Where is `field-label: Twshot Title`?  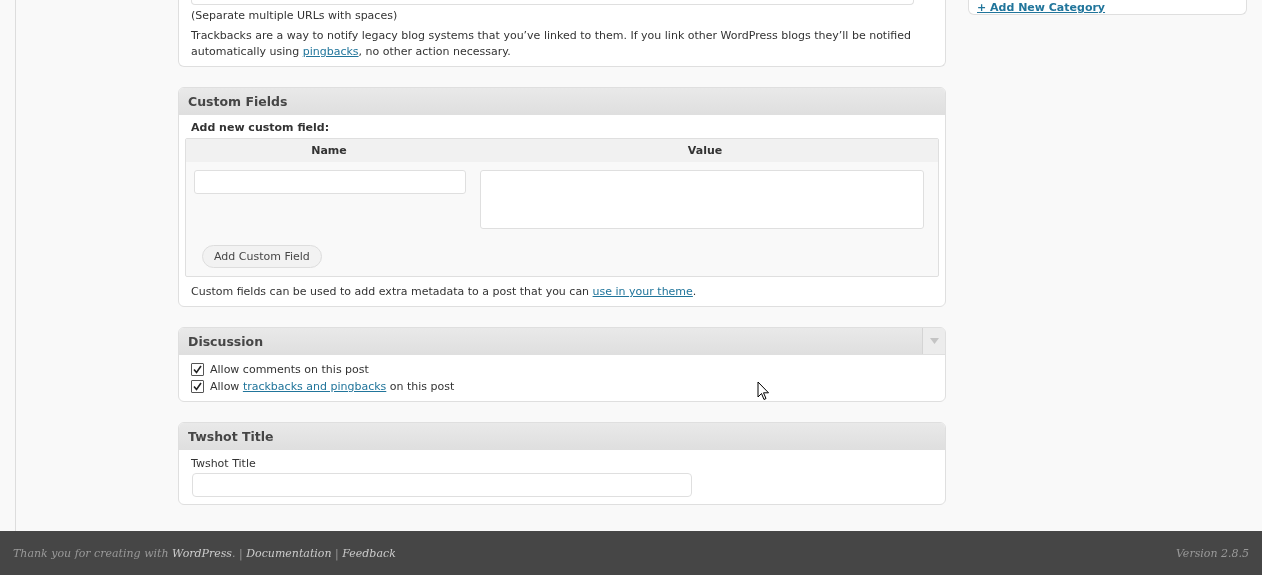
field-label: Twshot Title is located at coordinates (224, 464).